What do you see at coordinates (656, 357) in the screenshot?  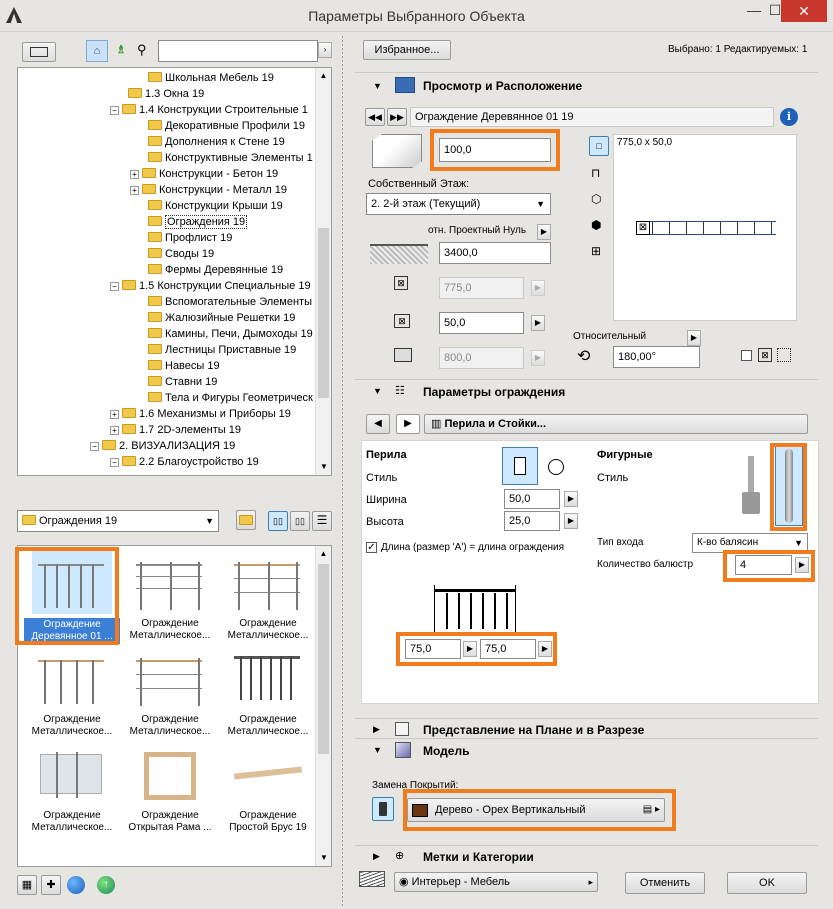 I see `angle-input: 180,00°` at bounding box center [656, 357].